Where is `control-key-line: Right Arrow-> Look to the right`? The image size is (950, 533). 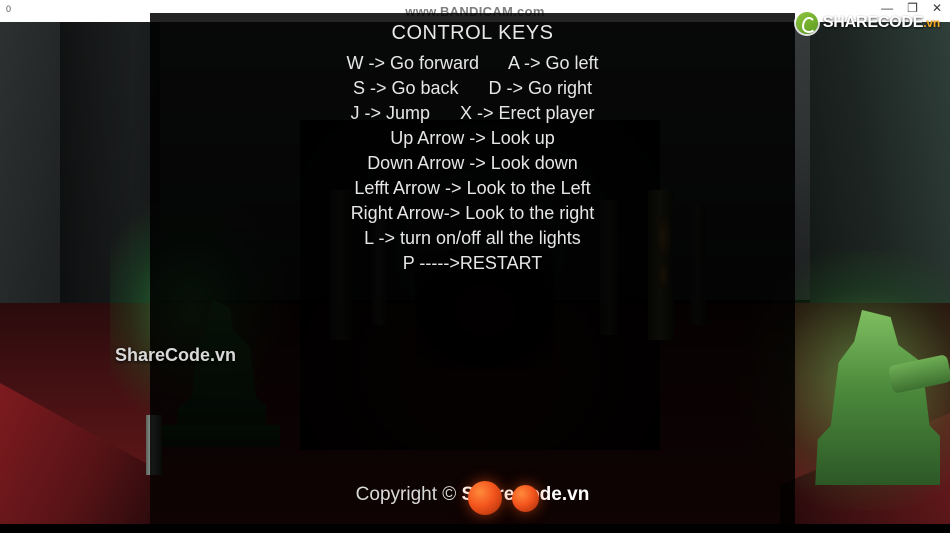
control-key-line: Right Arrow-> Look to the right is located at coordinates (472, 213).